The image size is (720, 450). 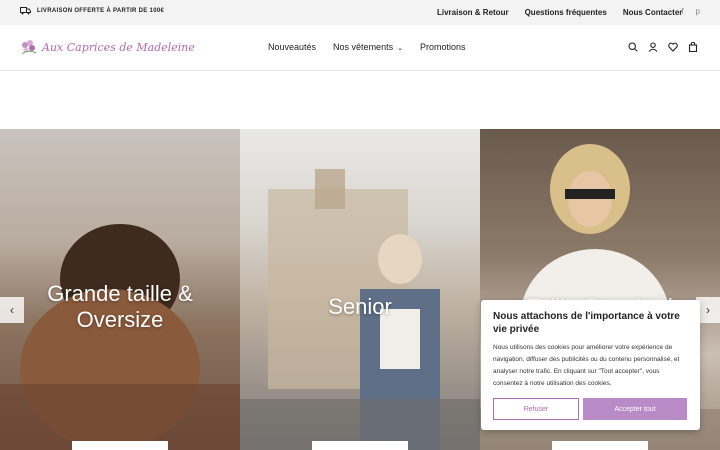 I want to click on nav-nouveautes: Nouveautés, so click(x=292, y=47).